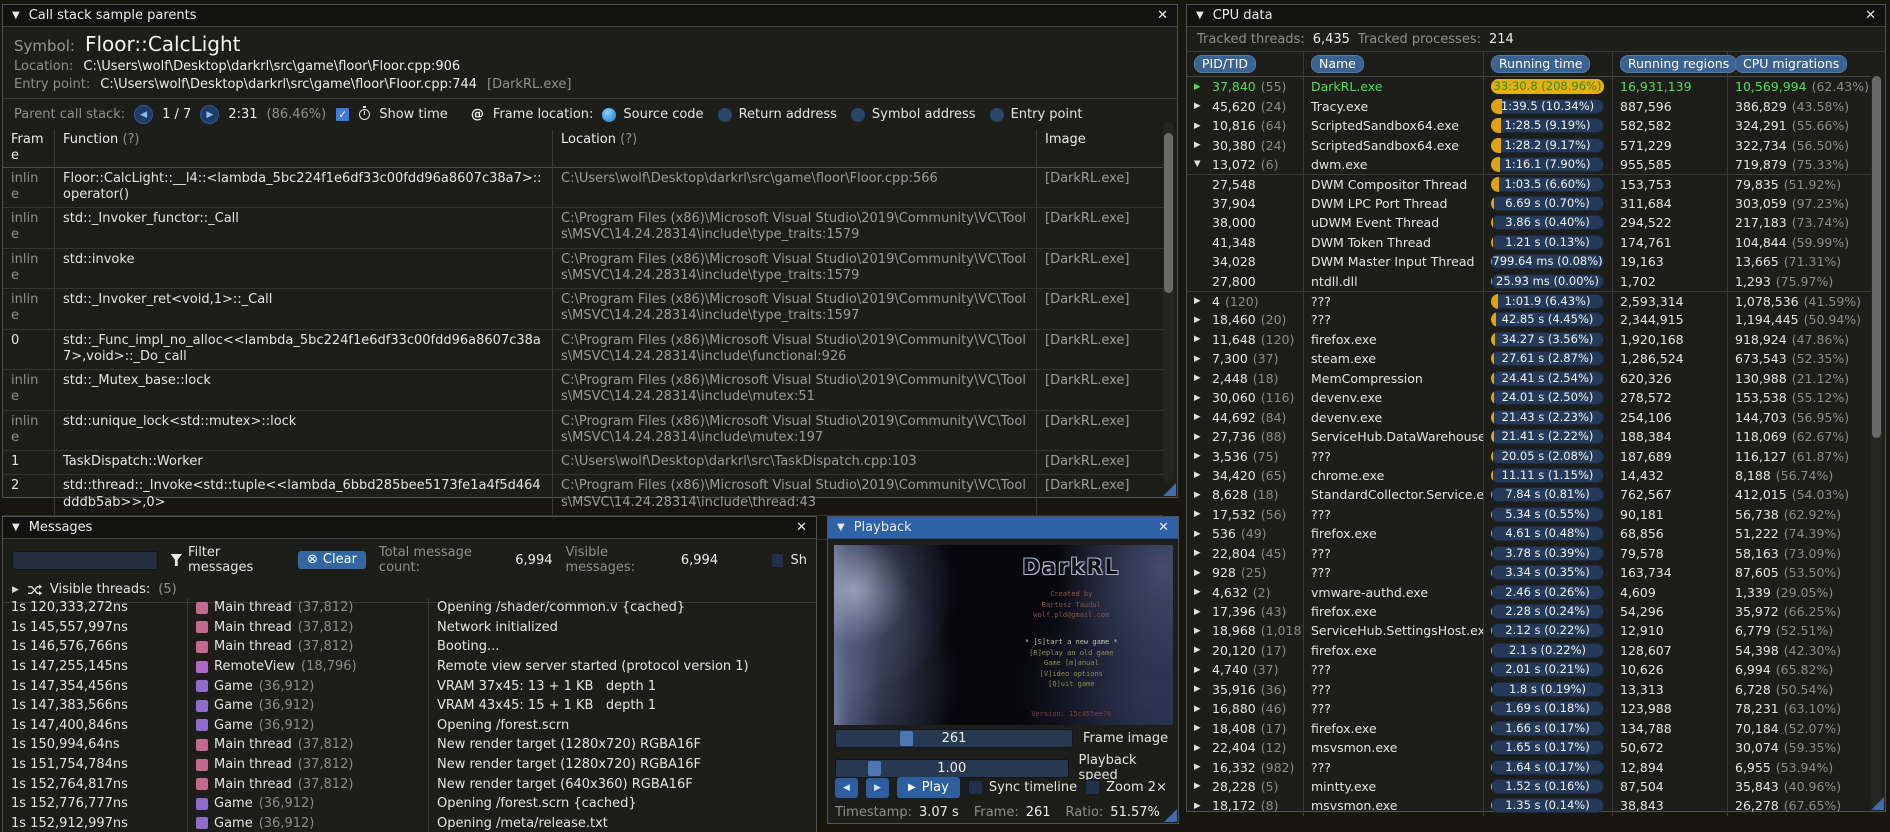 The width and height of the screenshot is (1890, 832). I want to click on col-name: Name, so click(1337, 64).